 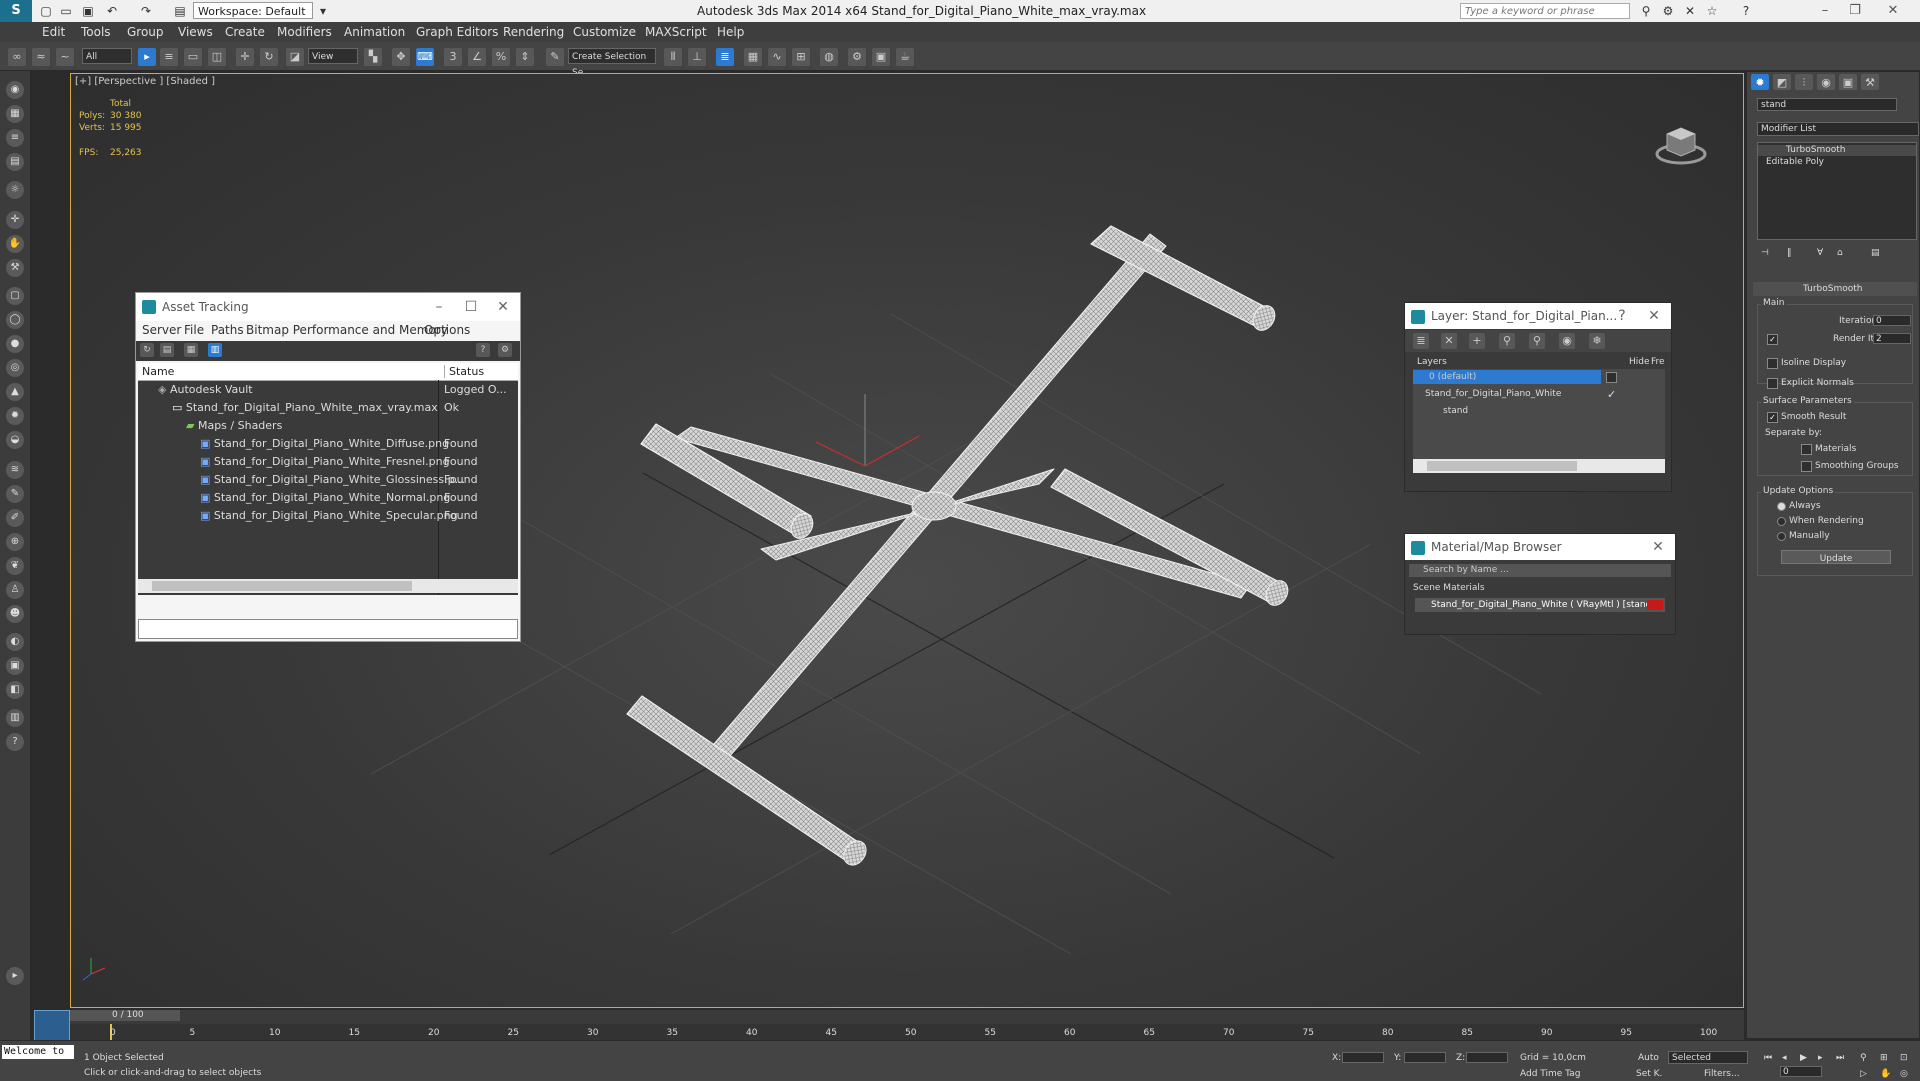 I want to click on torus-icon: ◎, so click(x=15, y=368).